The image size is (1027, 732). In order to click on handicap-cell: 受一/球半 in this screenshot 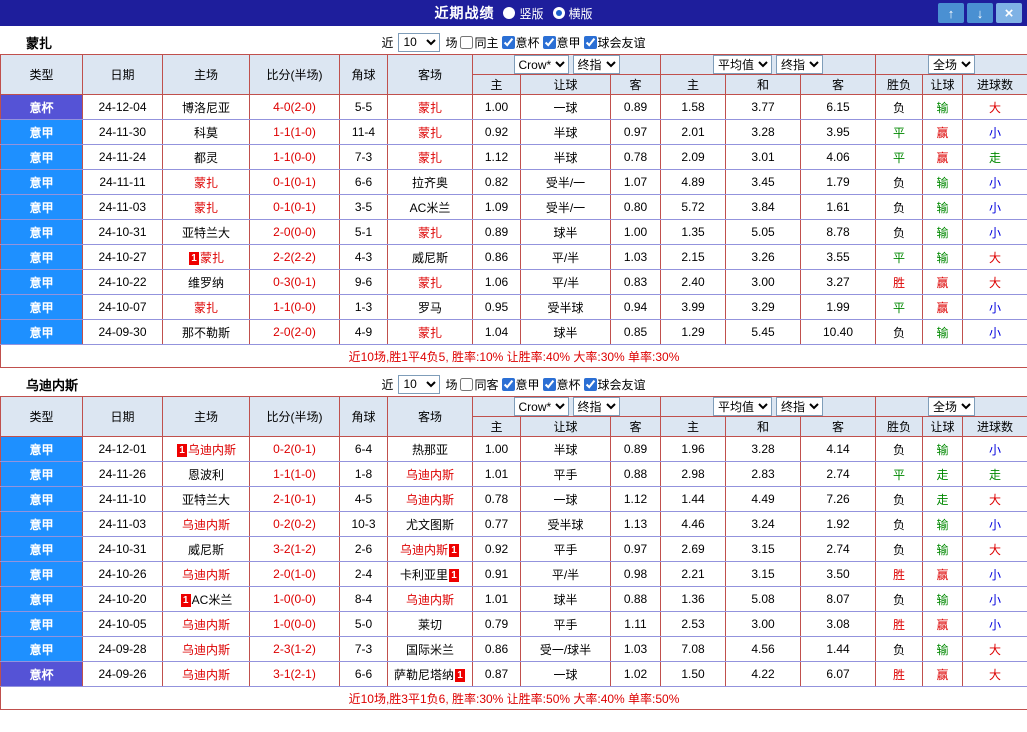, I will do `click(565, 649)`.